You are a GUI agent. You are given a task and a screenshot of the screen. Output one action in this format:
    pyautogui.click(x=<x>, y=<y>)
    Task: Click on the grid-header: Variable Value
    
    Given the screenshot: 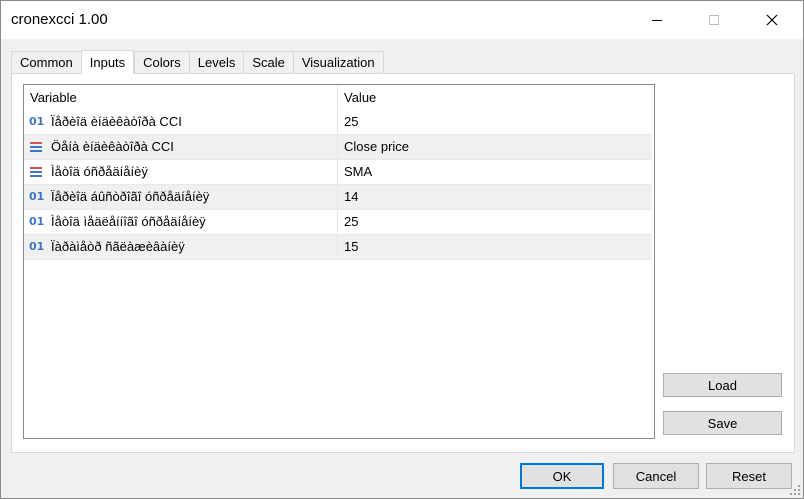 What is the action you would take?
    pyautogui.click(x=338, y=97)
    